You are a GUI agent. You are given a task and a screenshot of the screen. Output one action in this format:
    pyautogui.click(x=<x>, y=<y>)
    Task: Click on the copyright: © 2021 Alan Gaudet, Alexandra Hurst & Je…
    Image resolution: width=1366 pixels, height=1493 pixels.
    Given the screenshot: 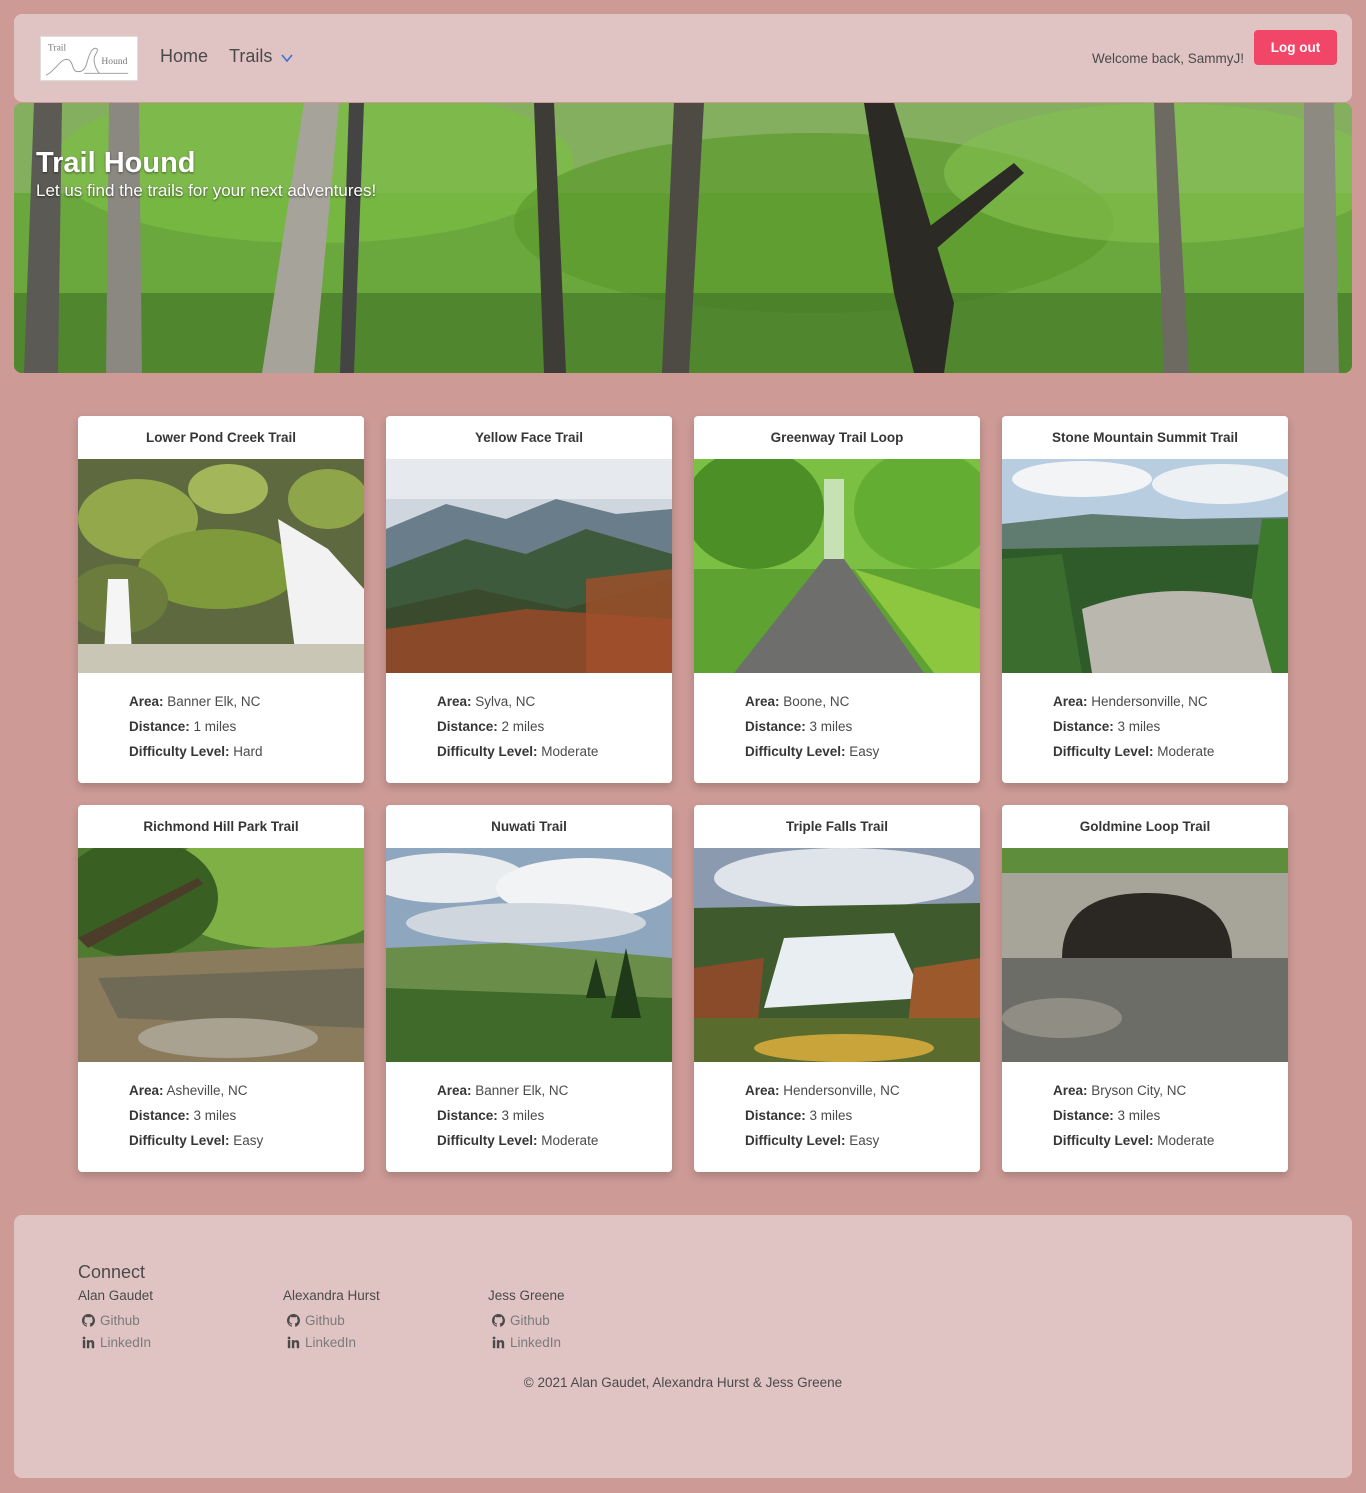 What is the action you would take?
    pyautogui.click(x=683, y=1382)
    